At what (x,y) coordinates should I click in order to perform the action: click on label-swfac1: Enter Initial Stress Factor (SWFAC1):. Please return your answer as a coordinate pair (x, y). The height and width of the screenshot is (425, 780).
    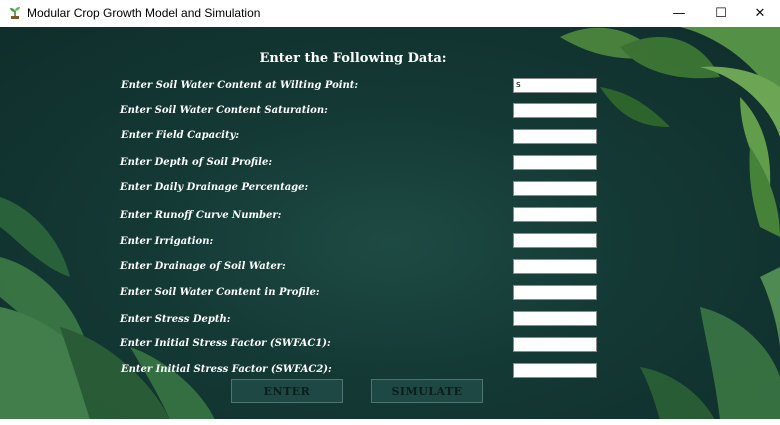
    Looking at the image, I should click on (225, 343).